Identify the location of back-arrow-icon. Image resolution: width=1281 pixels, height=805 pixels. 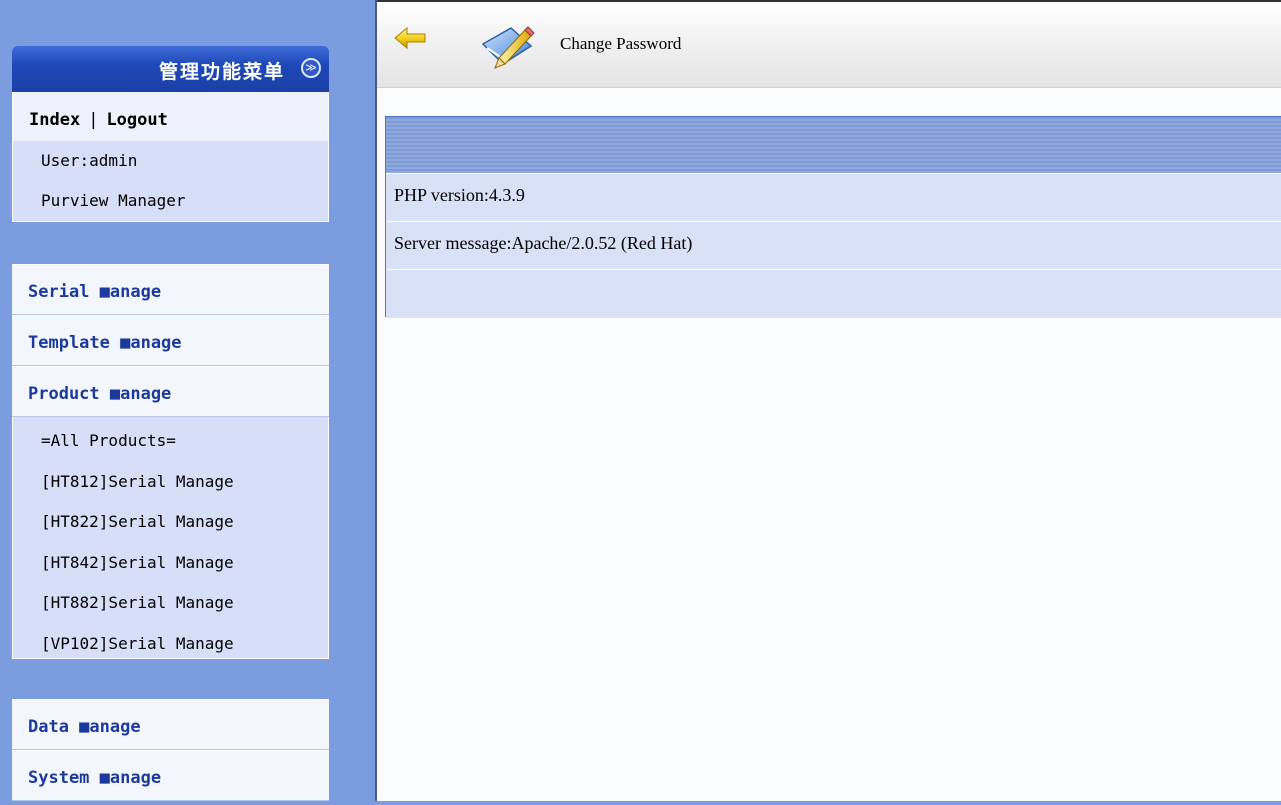
(410, 40).